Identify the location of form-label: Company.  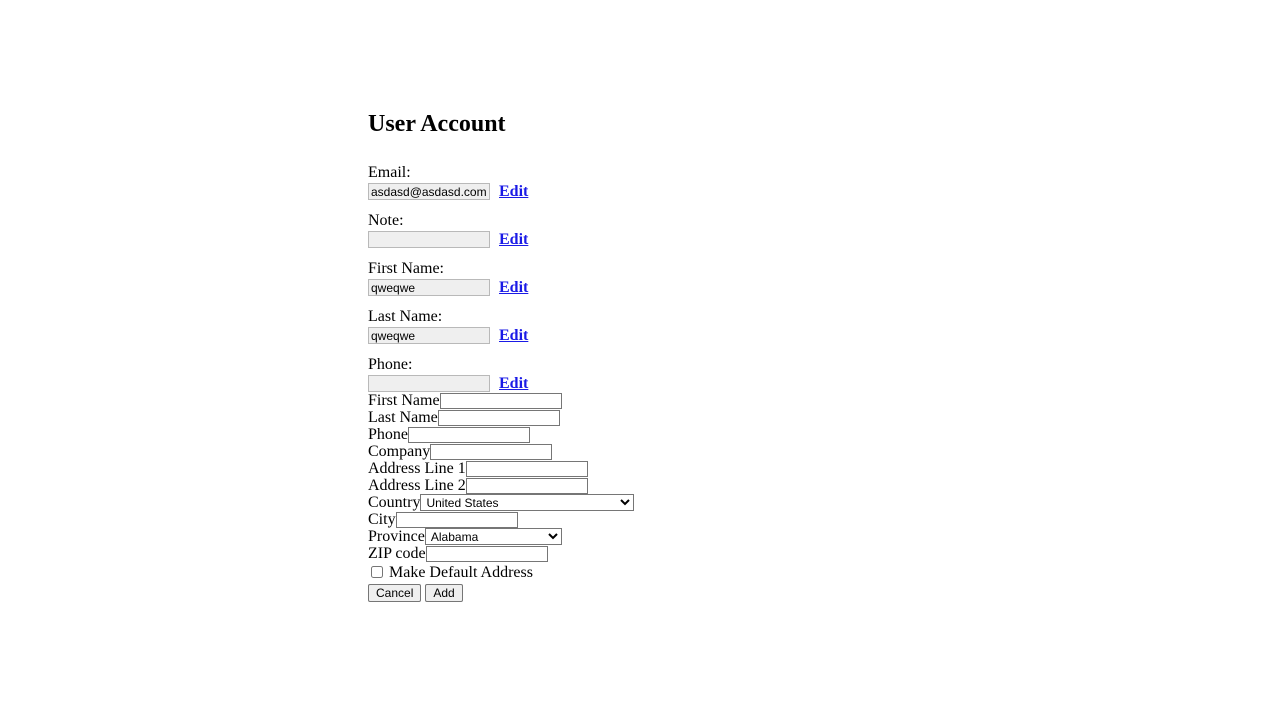
(399, 451).